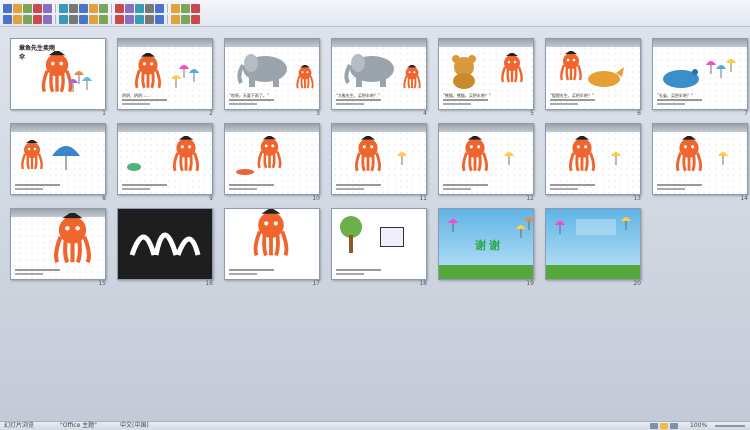 The image size is (750, 430). Describe the element at coordinates (129, 8) in the screenshot. I see `redo-icon` at that location.